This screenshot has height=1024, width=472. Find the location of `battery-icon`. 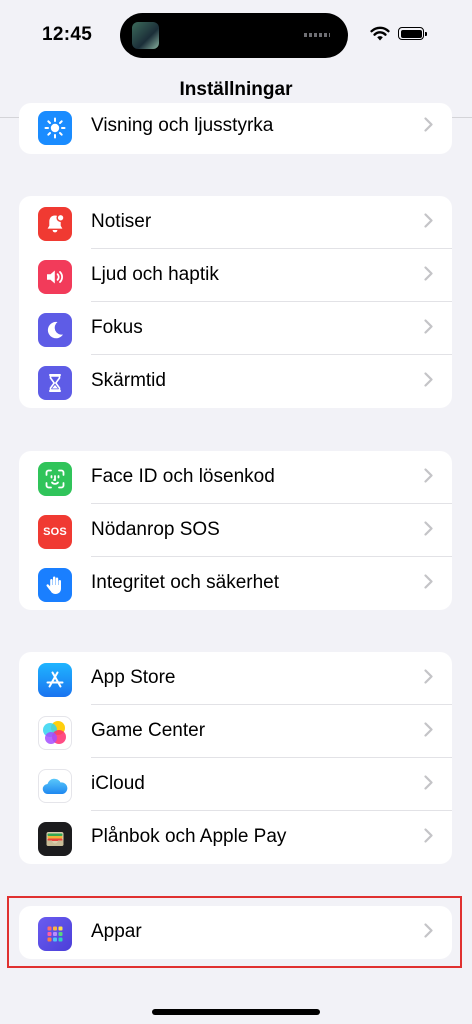

battery-icon is located at coordinates (412, 33).